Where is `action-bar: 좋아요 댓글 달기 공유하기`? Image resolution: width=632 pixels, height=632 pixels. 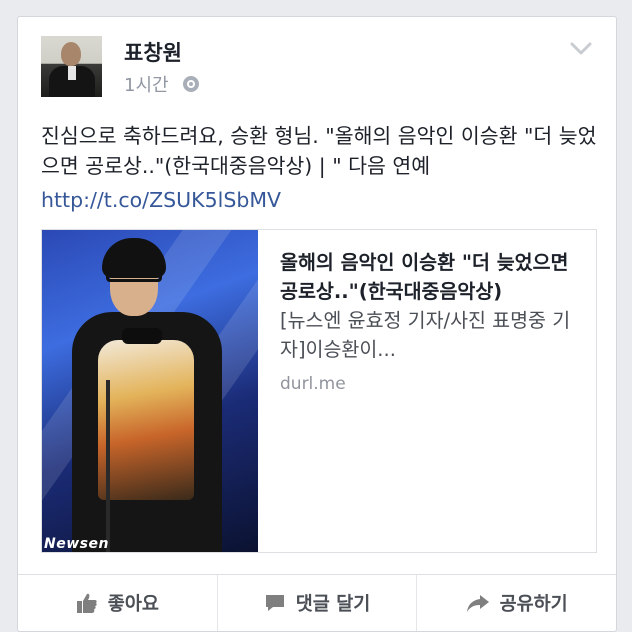 action-bar: 좋아요 댓글 달기 공유하기 is located at coordinates (317, 602).